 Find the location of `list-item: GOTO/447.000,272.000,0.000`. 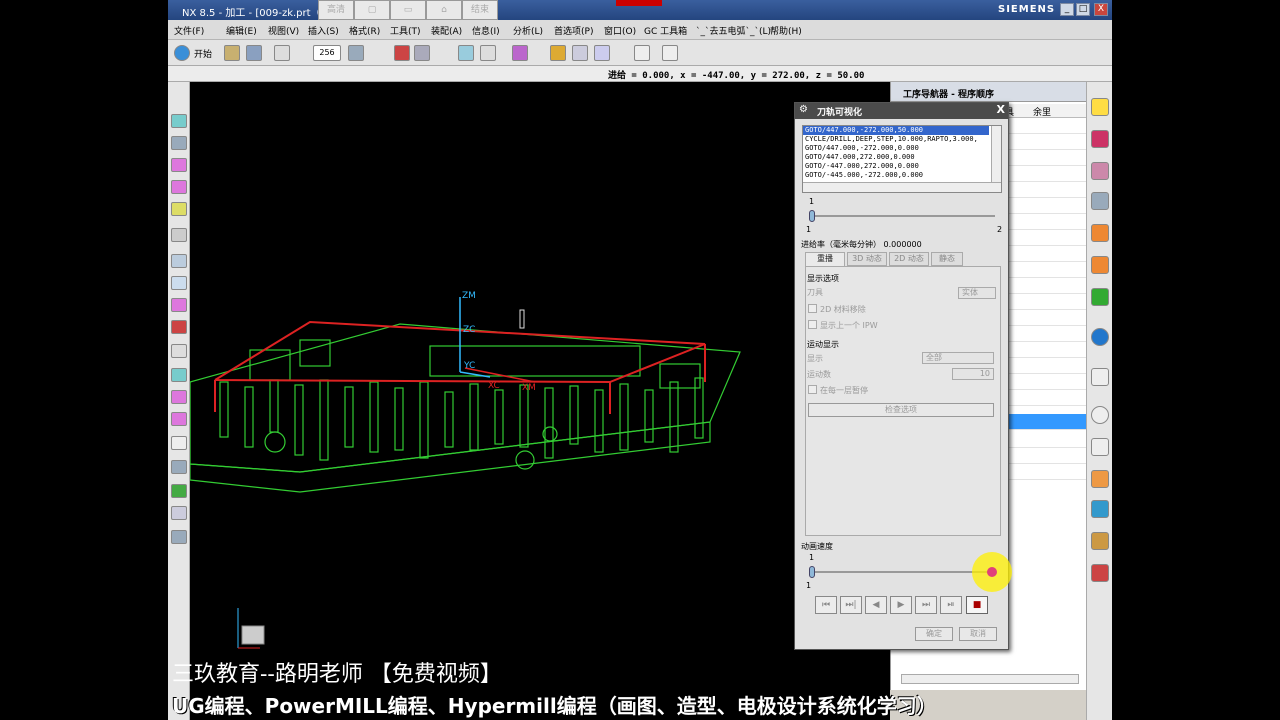

list-item: GOTO/447.000,272.000,0.000 is located at coordinates (902, 157).